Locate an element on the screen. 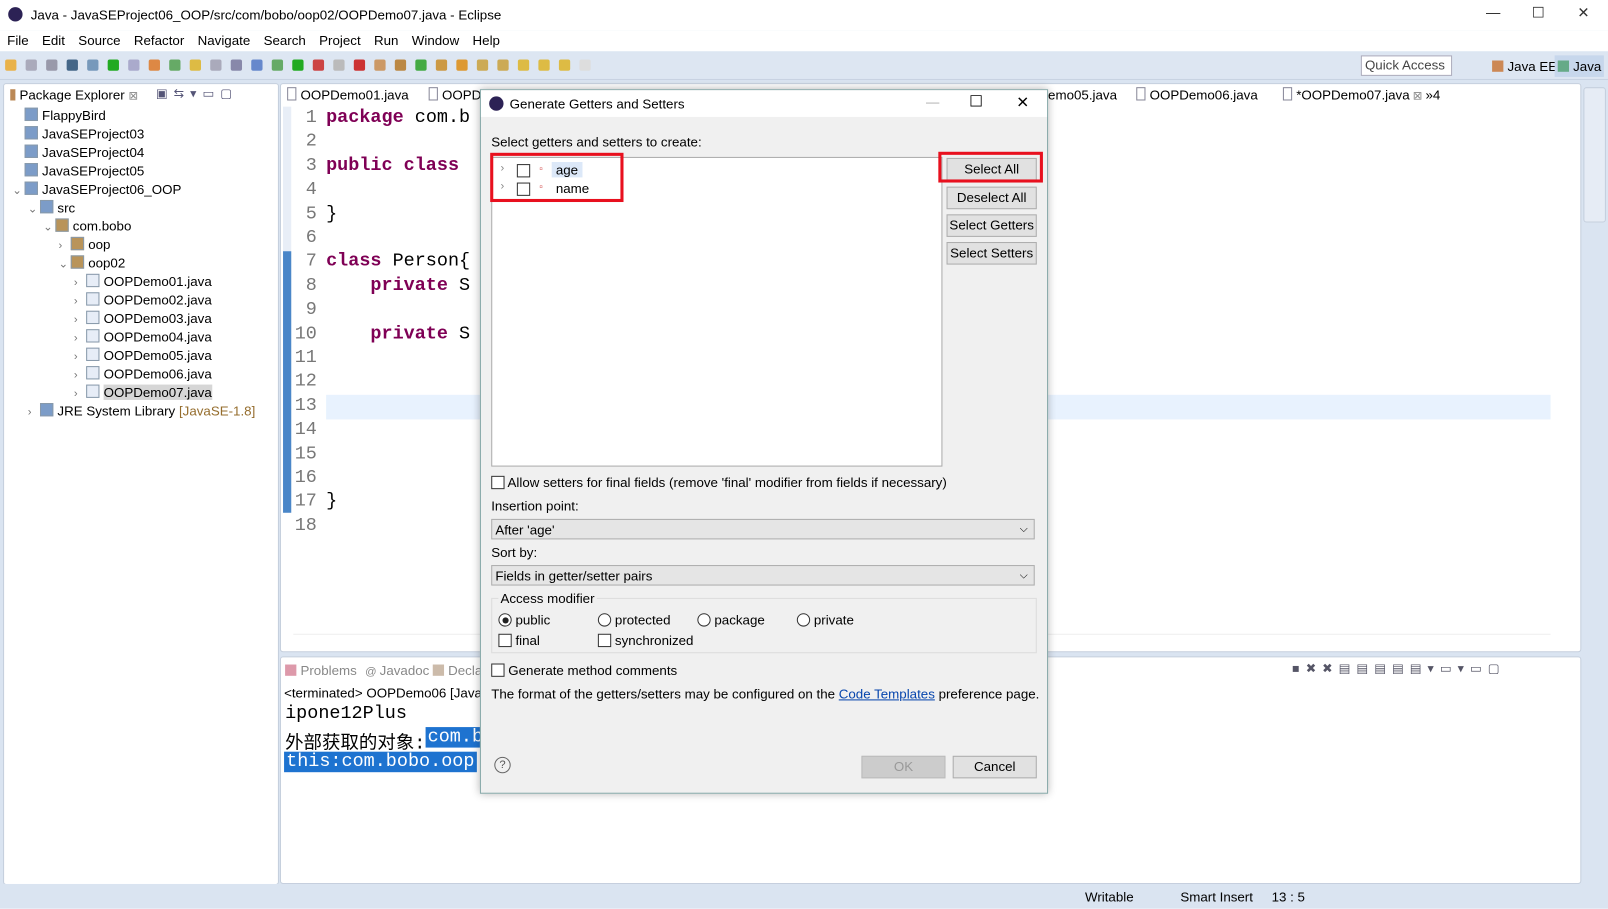  menu-file: File is located at coordinates (17, 39).